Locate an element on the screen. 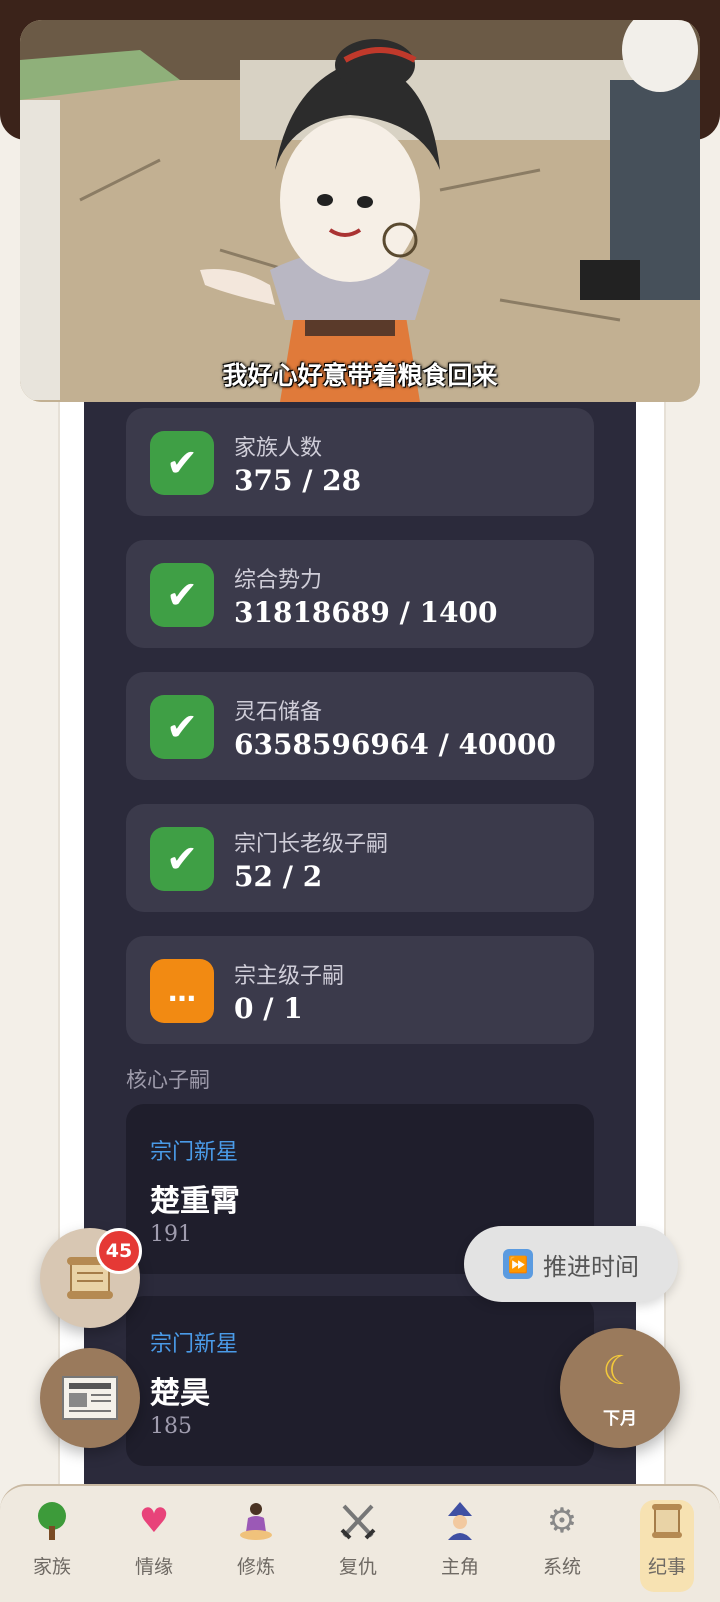 The image size is (720, 1602). notification-badge: 45 is located at coordinates (119, 1251).